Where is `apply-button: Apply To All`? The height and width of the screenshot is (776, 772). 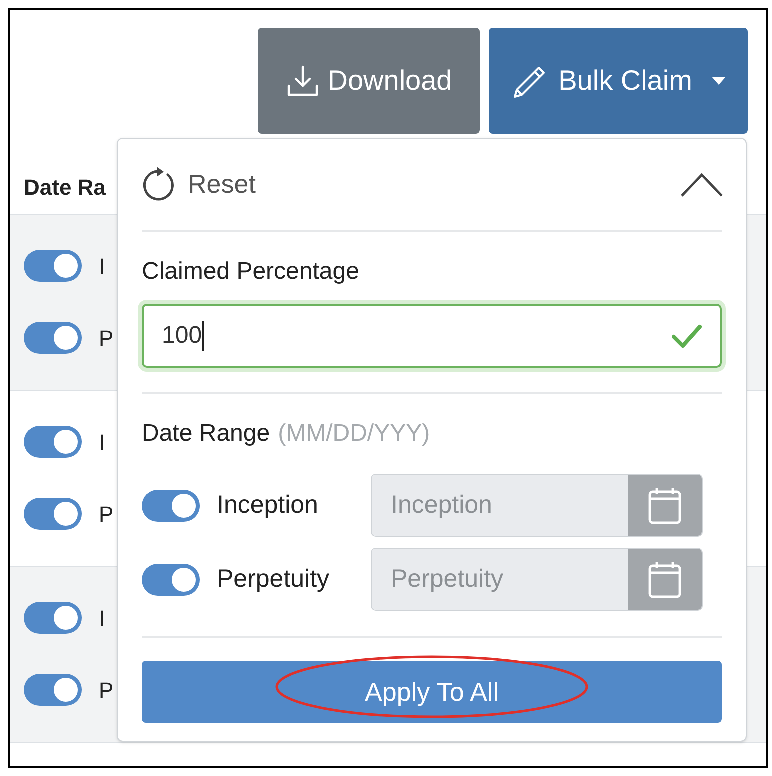 apply-button: Apply To All is located at coordinates (432, 692).